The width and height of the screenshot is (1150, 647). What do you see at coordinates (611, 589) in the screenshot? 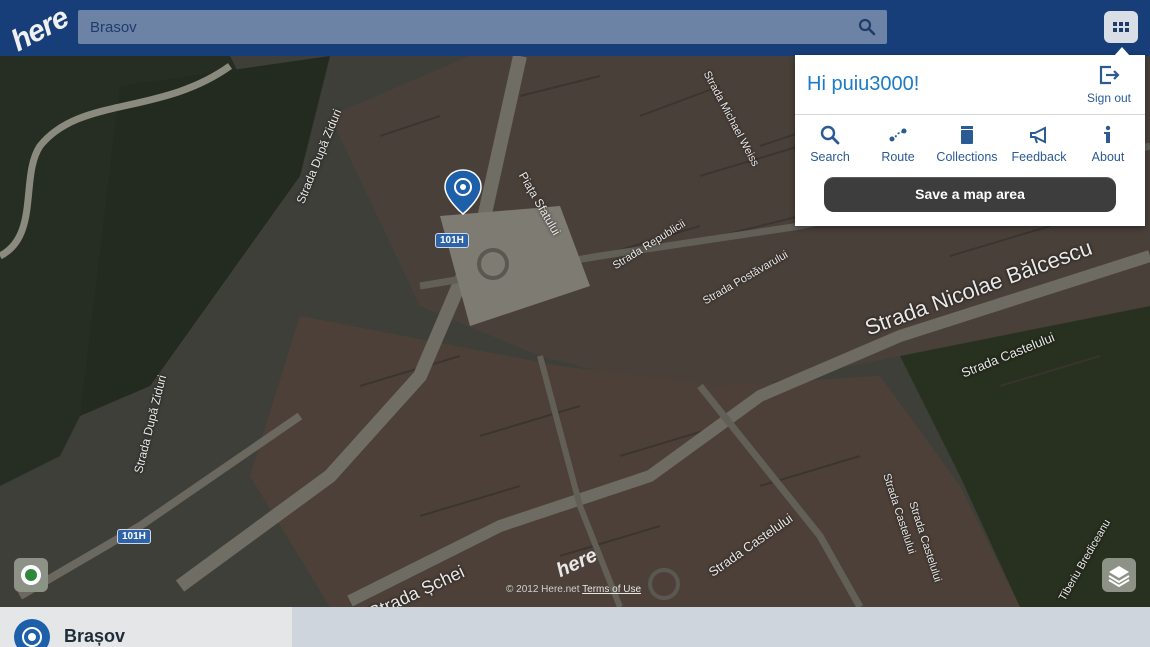
I see `terms-of-use-link: Terms of Use` at bounding box center [611, 589].